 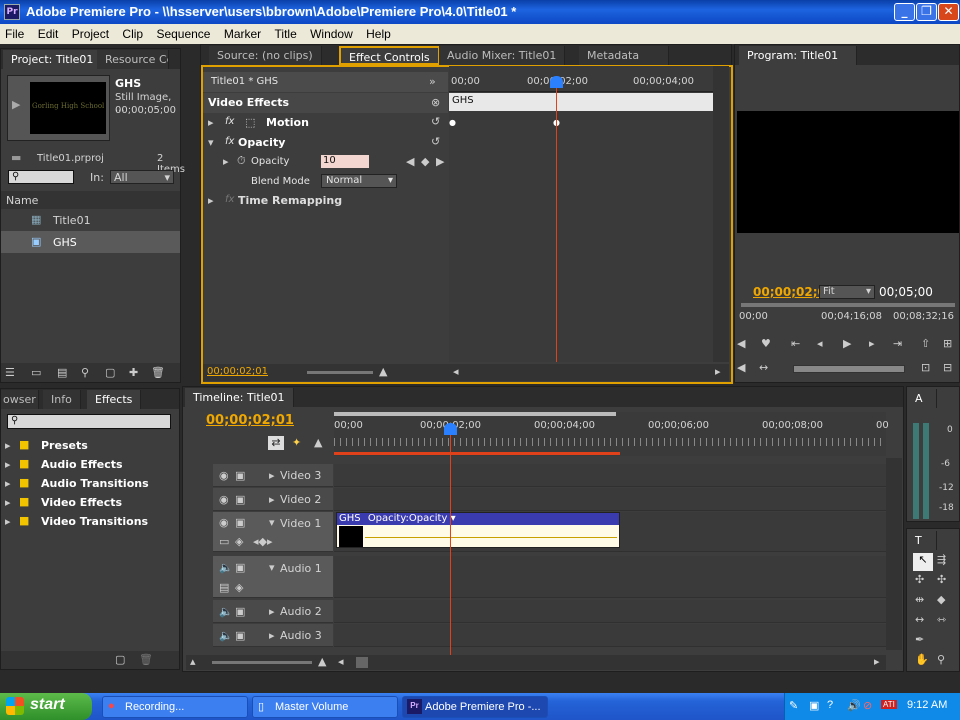 What do you see at coordinates (90, 446) in the screenshot?
I see `effects-folder-presets: ▸ ■ Presets` at bounding box center [90, 446].